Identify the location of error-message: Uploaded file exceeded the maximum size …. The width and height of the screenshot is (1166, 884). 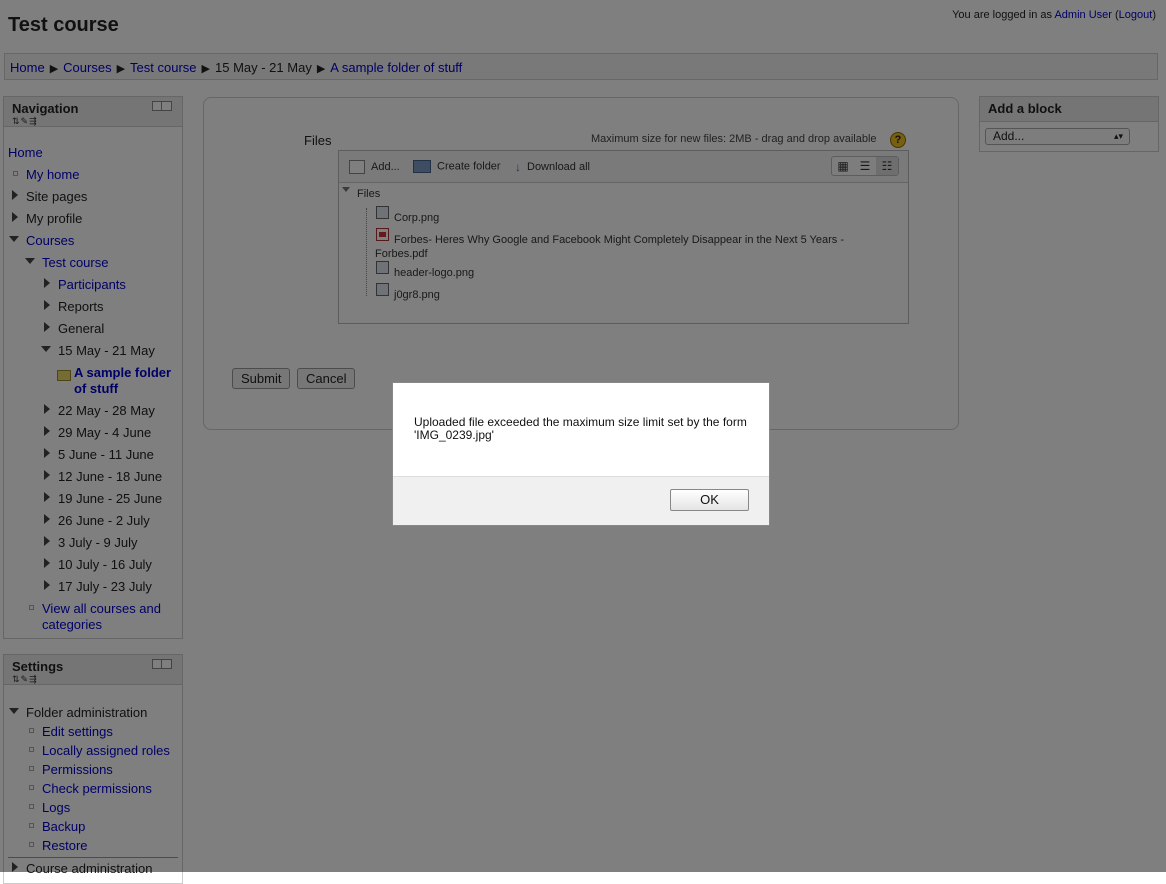
(580, 428).